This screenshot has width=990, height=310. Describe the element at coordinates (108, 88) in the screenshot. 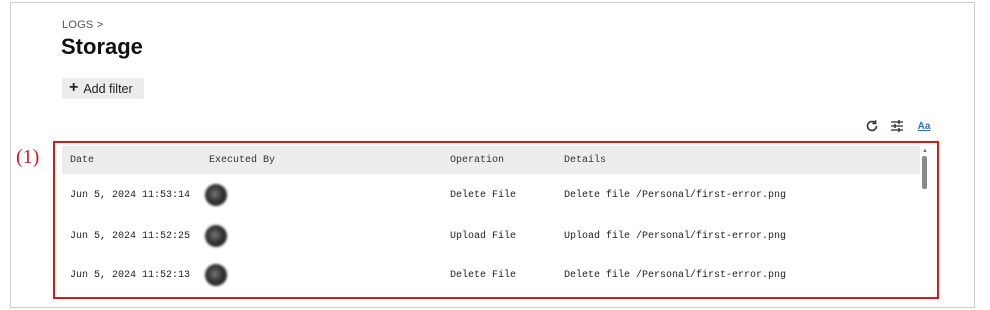

I see `add-filter-label: Add filter` at that location.